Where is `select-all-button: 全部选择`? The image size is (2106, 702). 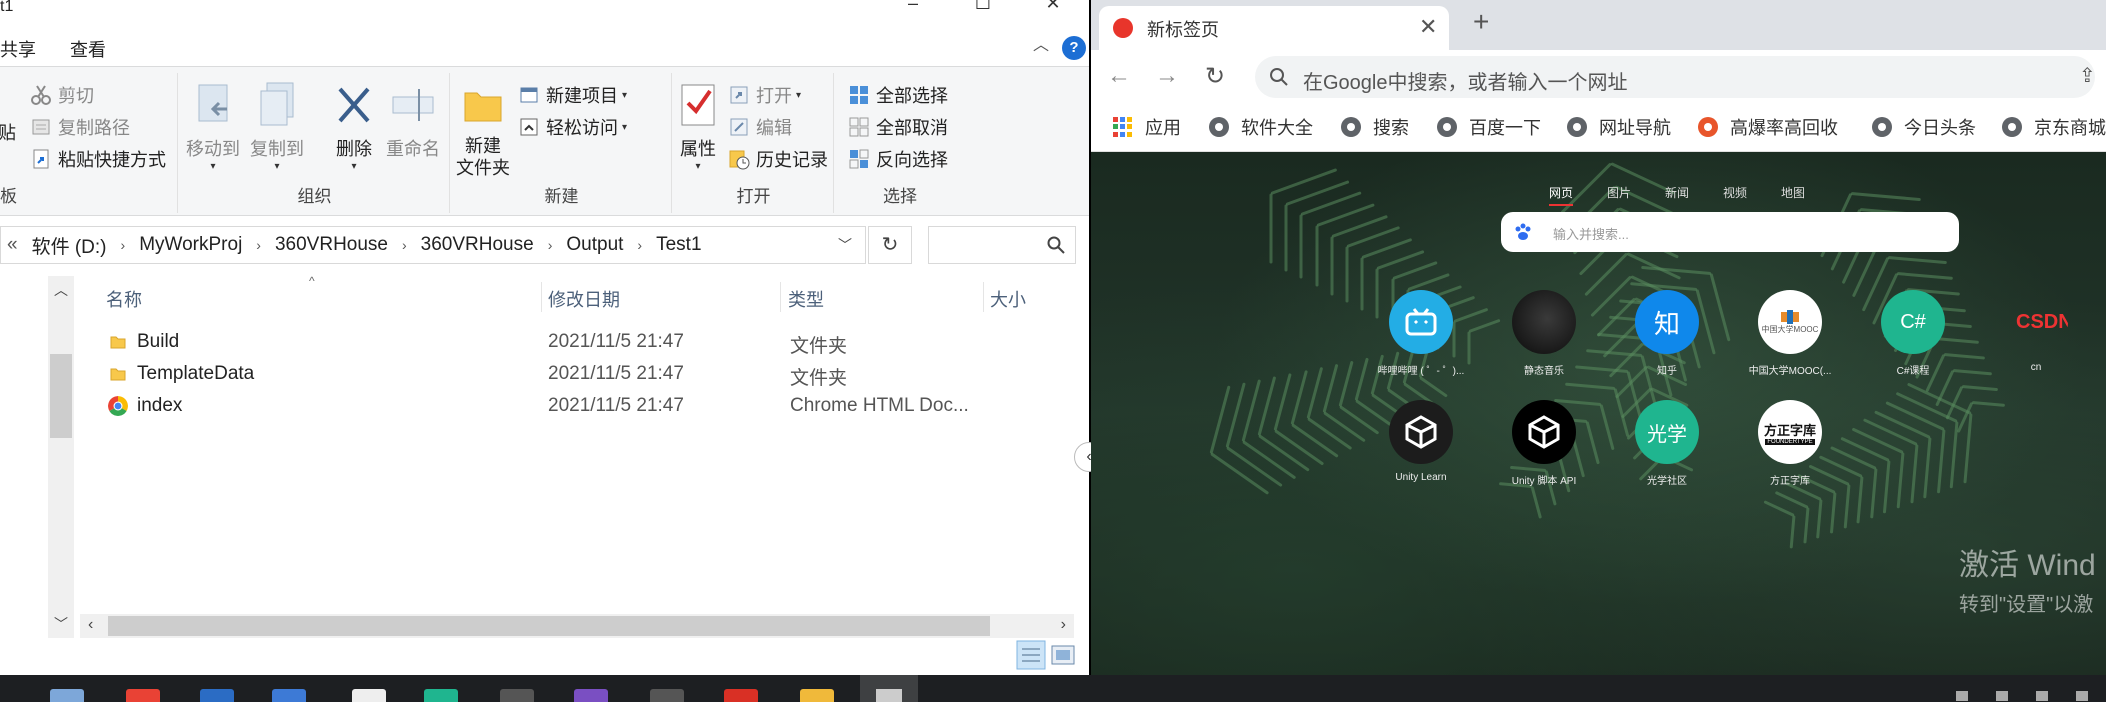 select-all-button: 全部选择 is located at coordinates (898, 95).